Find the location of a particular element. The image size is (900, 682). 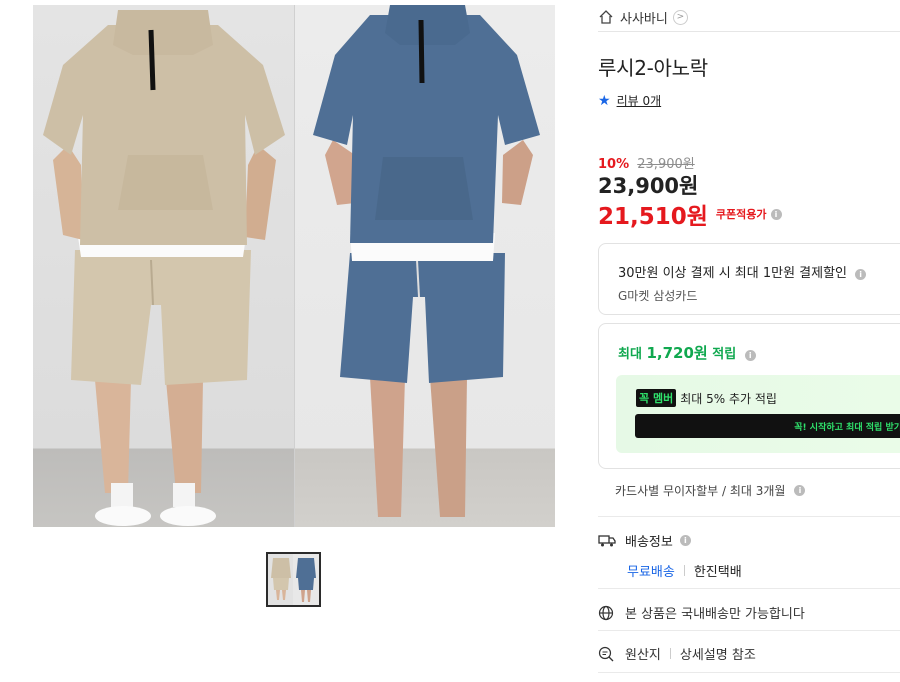

shipping-detail: 무료배송 한진택배 is located at coordinates (763, 570).